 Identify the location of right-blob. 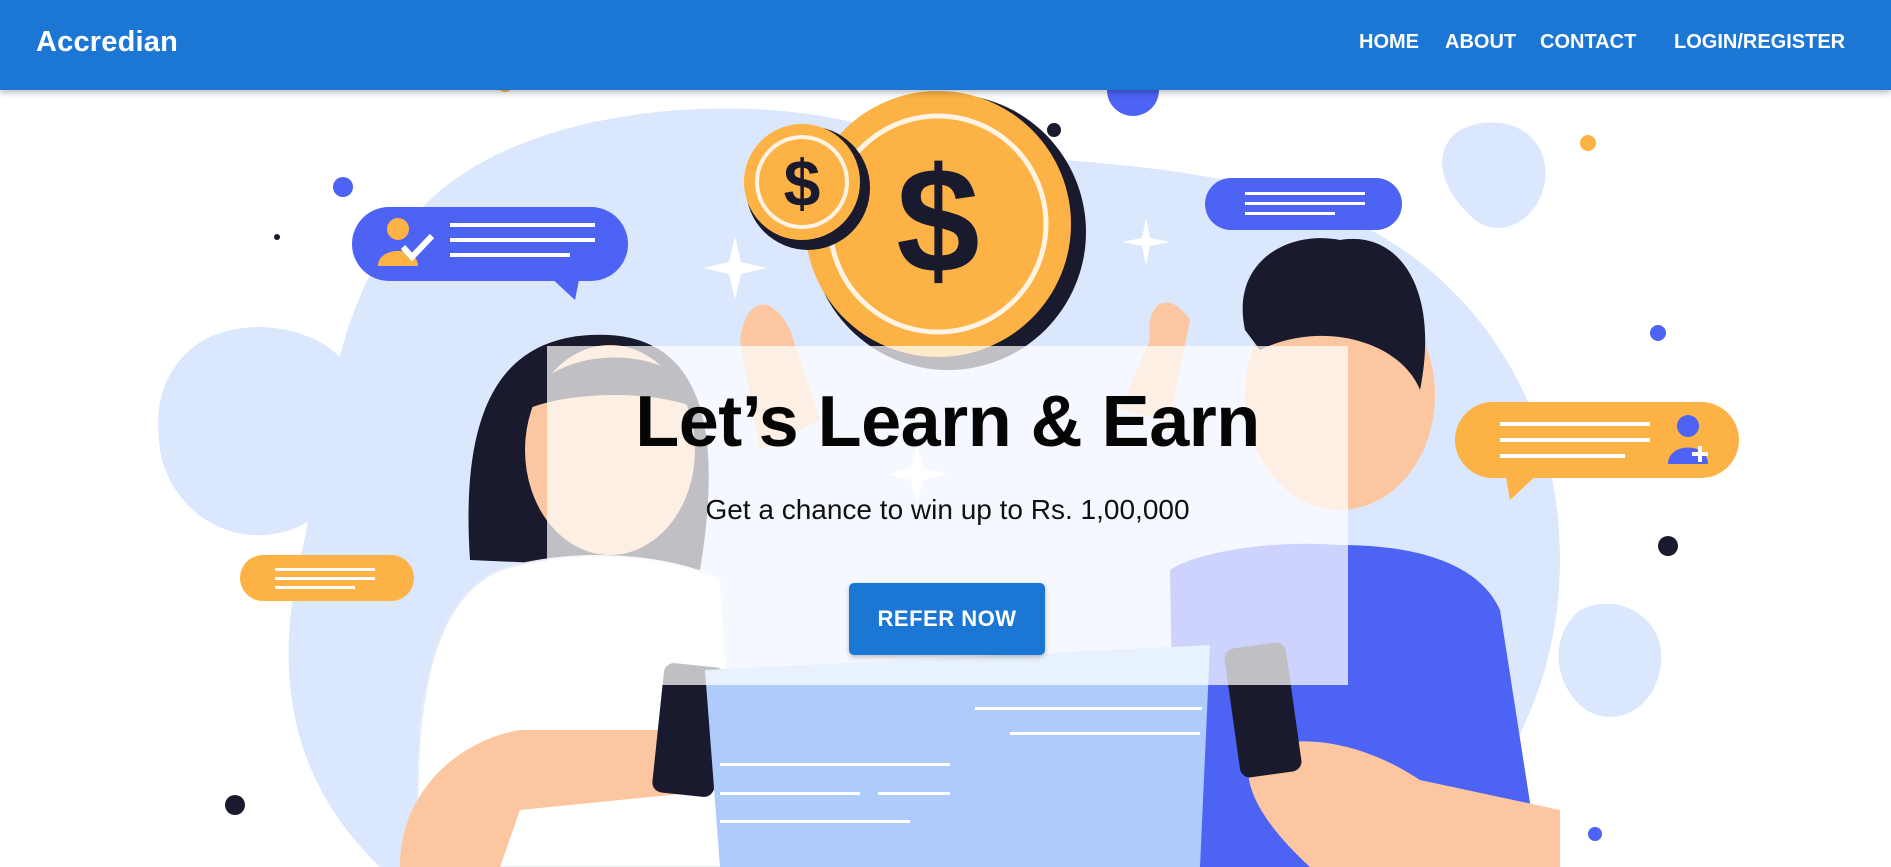
(1610, 660).